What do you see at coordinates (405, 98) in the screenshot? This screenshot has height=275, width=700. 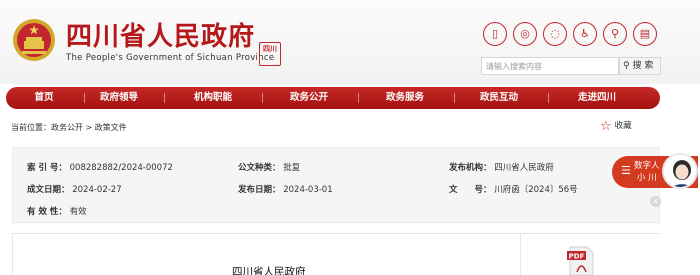 I see `nav-item-services: 政务服务` at bounding box center [405, 98].